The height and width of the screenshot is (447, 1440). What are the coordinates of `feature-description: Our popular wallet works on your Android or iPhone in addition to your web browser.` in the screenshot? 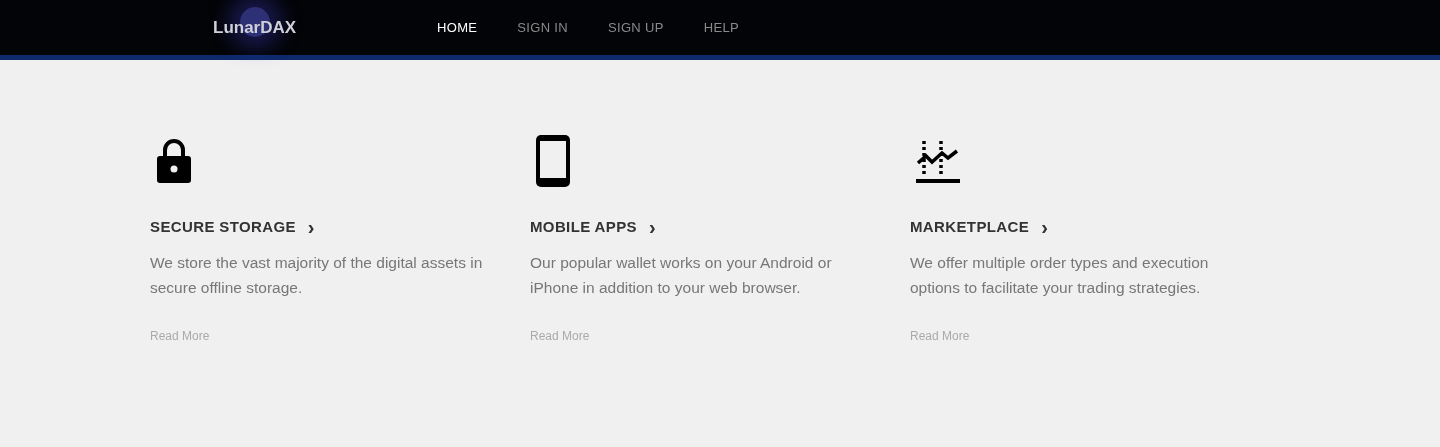 It's located at (681, 275).